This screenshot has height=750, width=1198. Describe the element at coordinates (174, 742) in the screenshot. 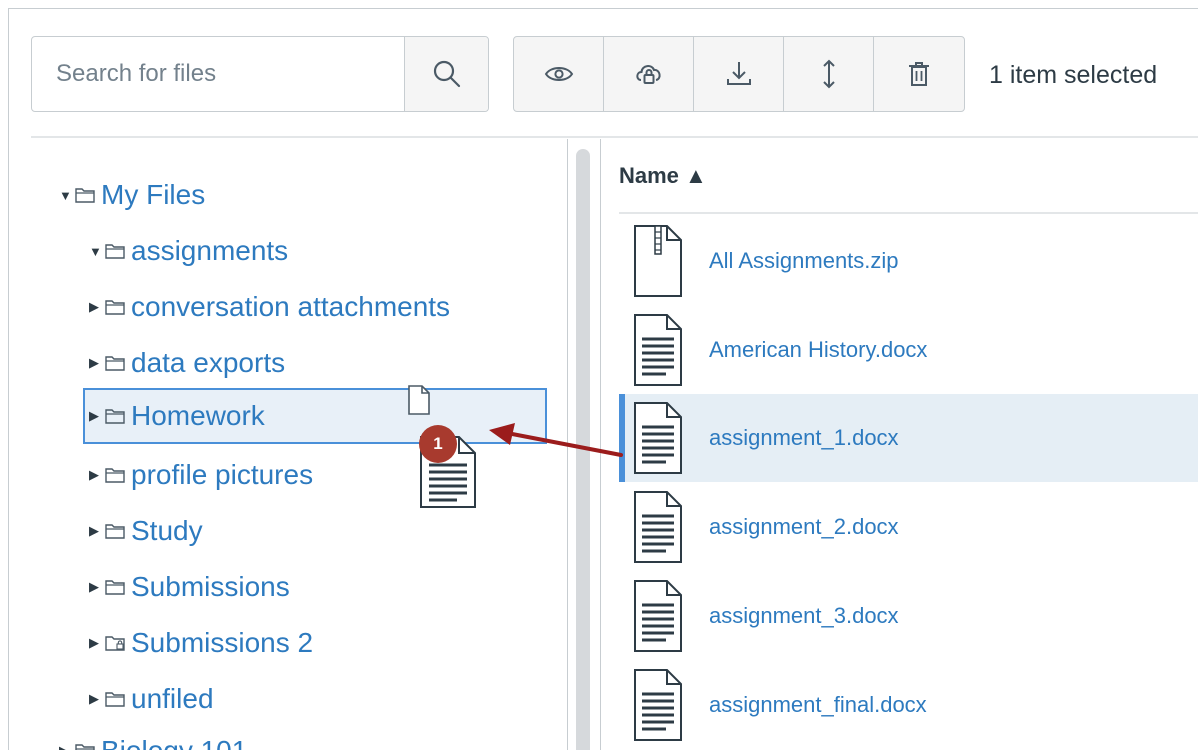

I see `tree-item-label: Biology 101` at that location.